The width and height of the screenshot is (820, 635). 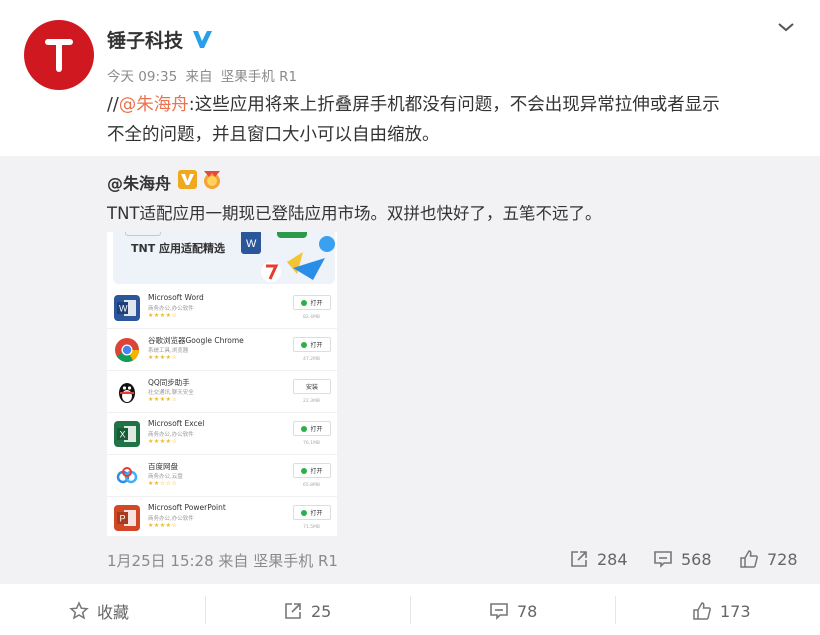 What do you see at coordinates (311, 401) in the screenshot?
I see `app-size: 22.3MB` at bounding box center [311, 401].